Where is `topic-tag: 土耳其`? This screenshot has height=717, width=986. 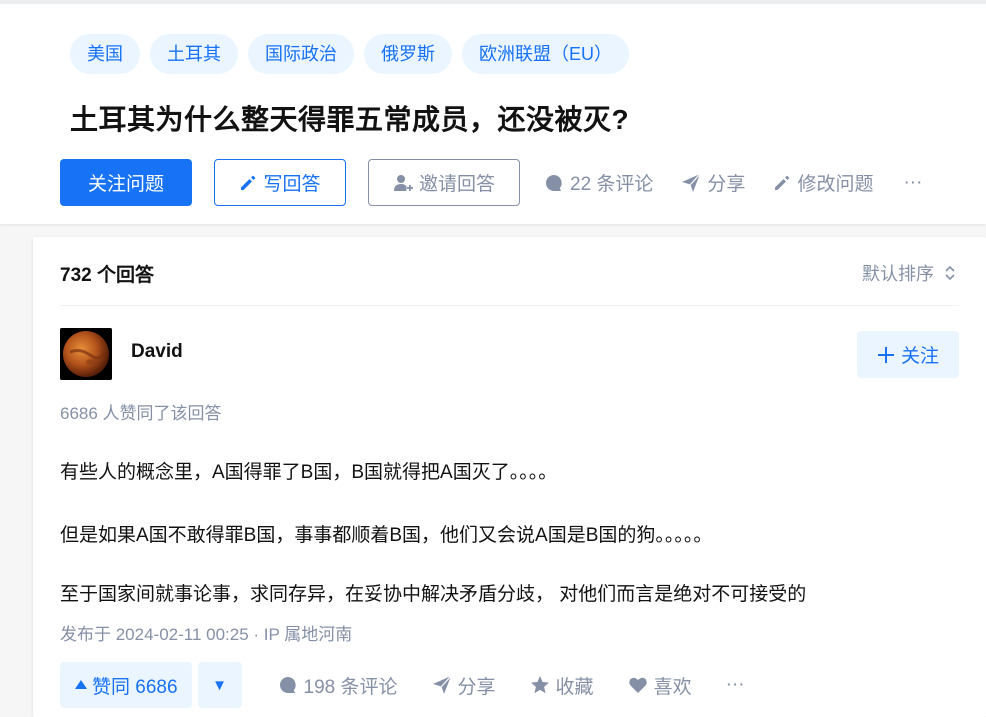 topic-tag: 土耳其 is located at coordinates (194, 54).